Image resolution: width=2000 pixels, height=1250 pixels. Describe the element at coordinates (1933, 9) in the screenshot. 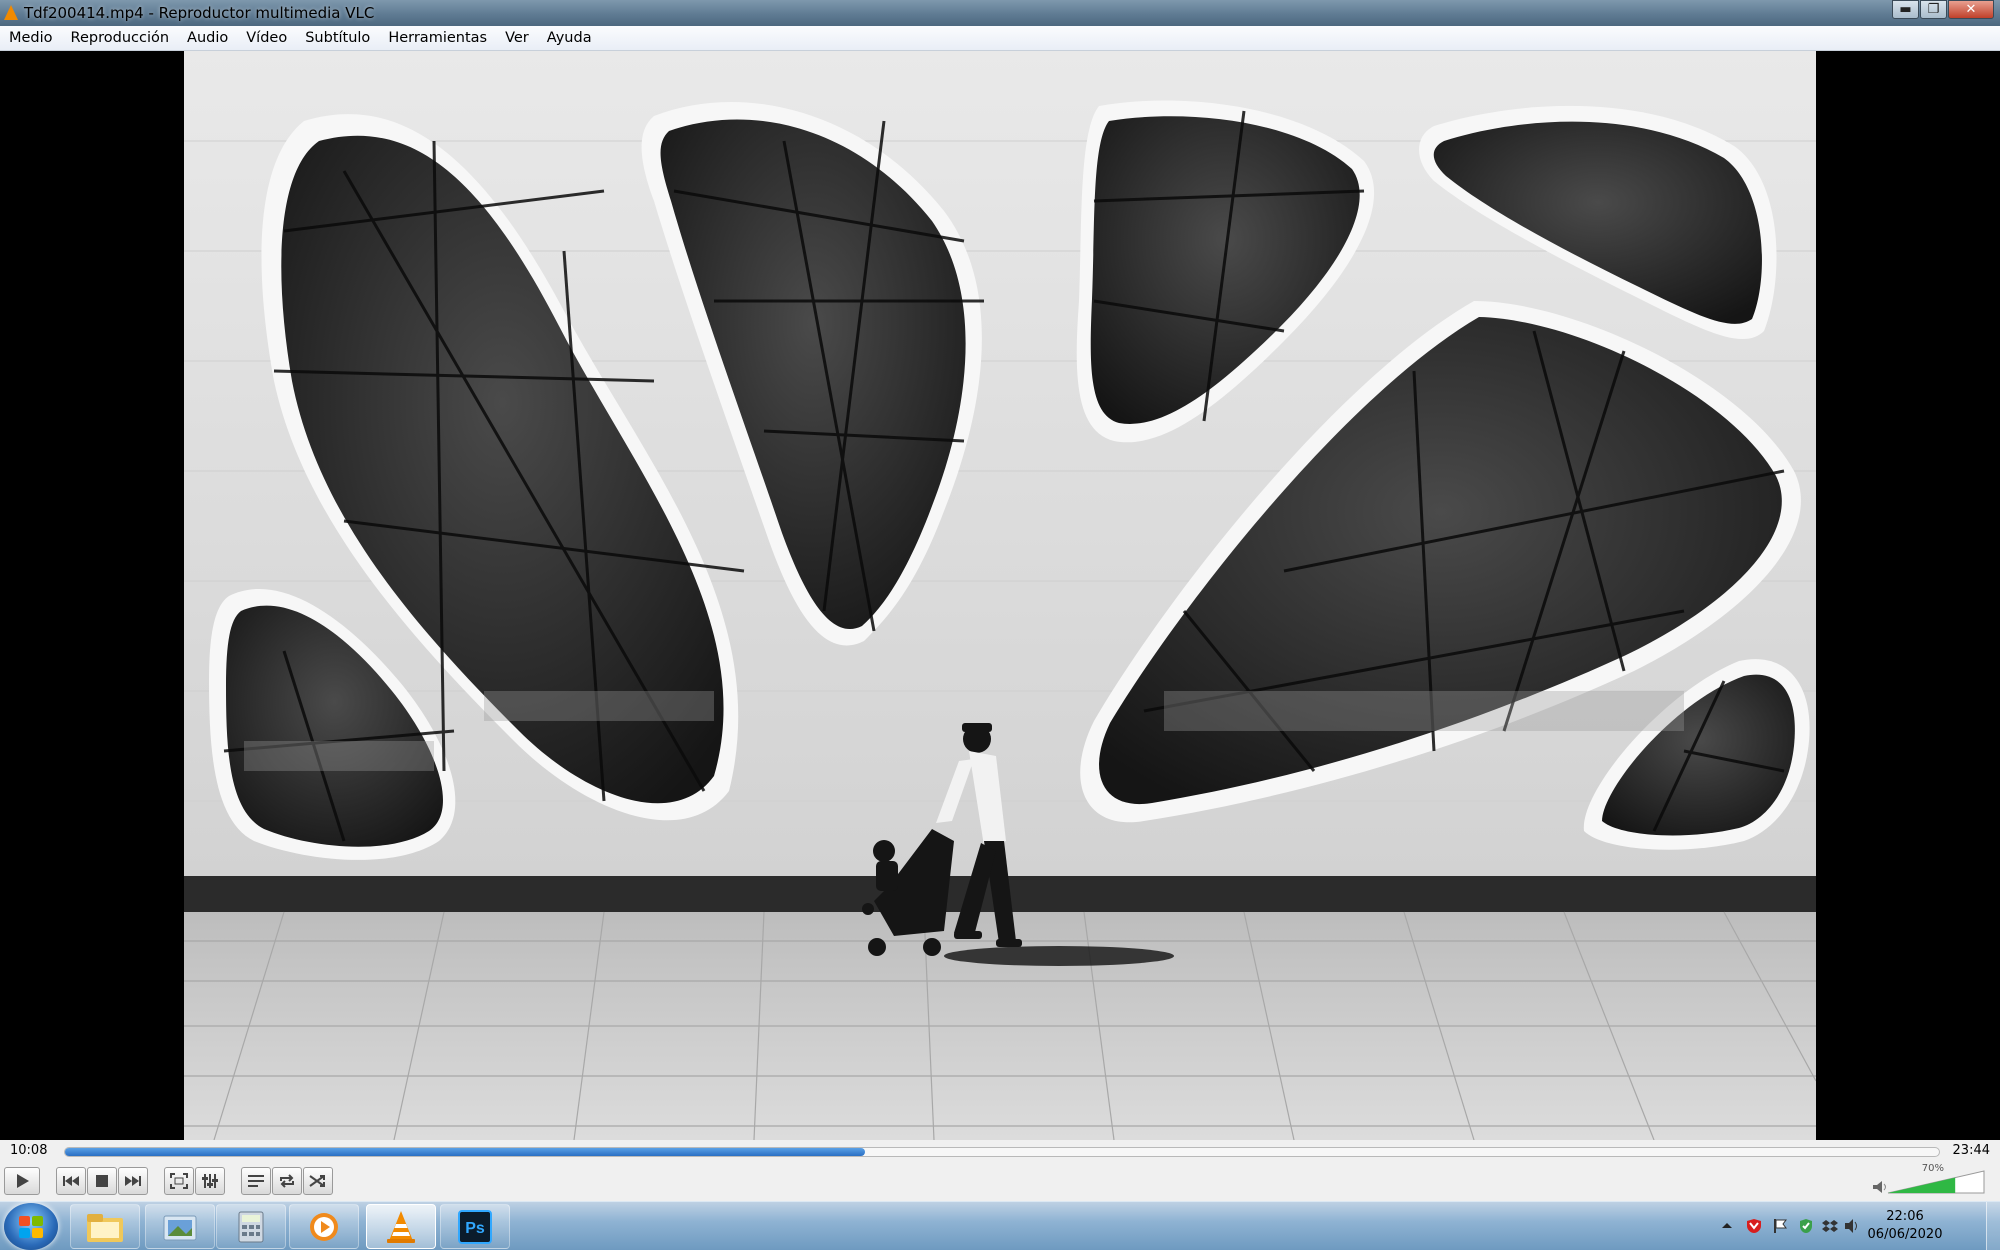

I see `restore-button: ❐` at that location.